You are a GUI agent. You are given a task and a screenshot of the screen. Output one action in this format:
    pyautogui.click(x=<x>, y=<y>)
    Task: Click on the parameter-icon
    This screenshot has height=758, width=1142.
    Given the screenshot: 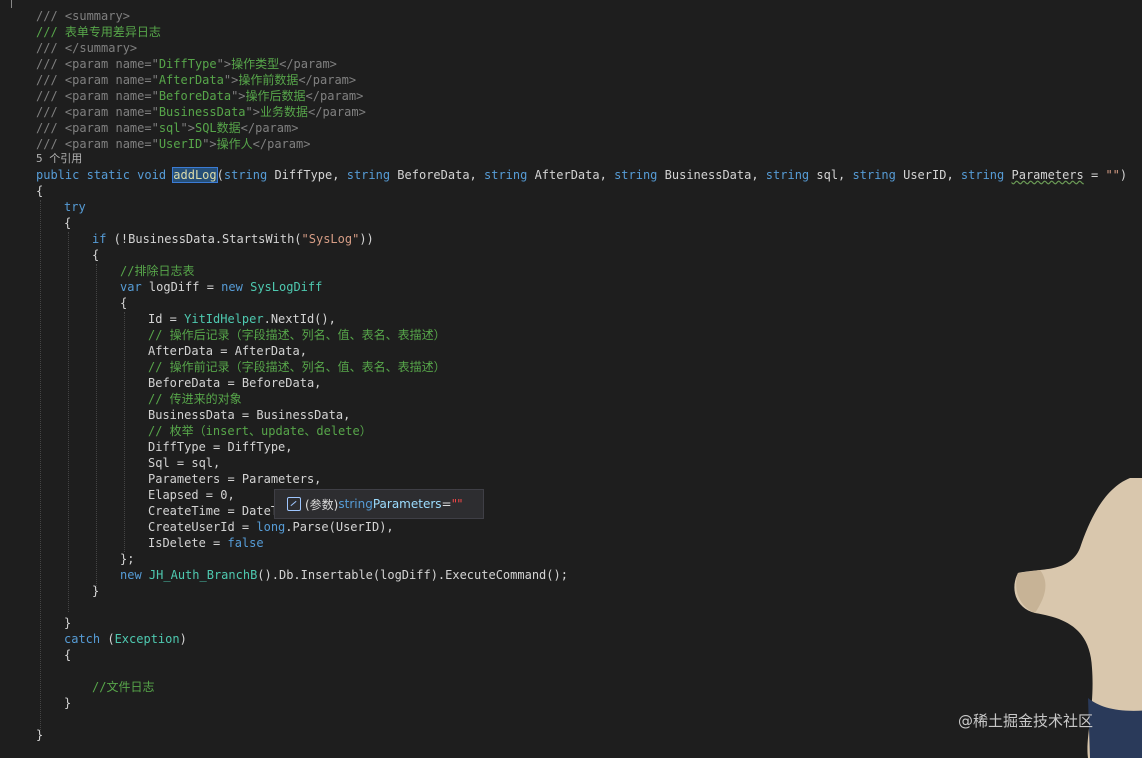 What is the action you would take?
    pyautogui.click(x=294, y=504)
    